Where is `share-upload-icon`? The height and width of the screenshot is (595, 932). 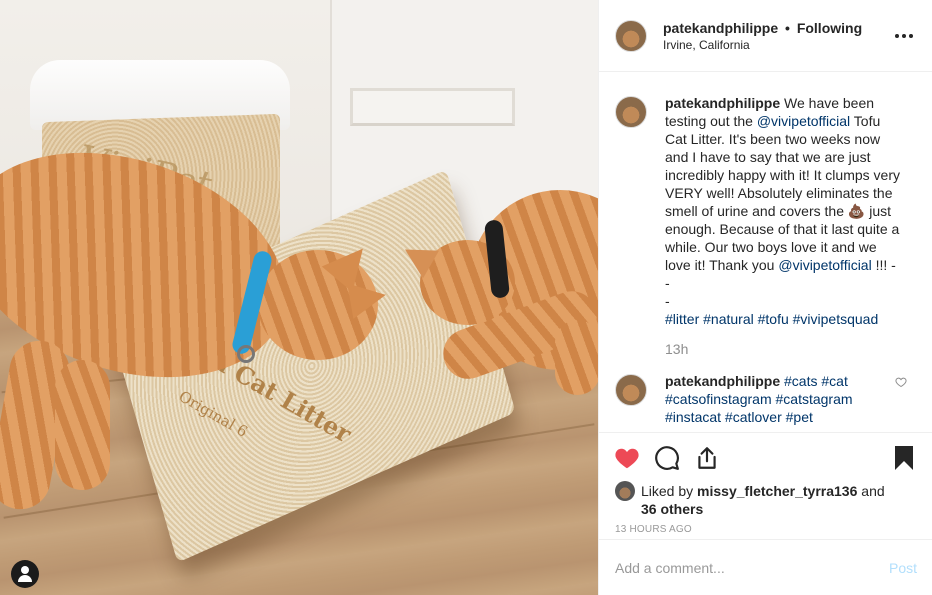 share-upload-icon is located at coordinates (707, 457).